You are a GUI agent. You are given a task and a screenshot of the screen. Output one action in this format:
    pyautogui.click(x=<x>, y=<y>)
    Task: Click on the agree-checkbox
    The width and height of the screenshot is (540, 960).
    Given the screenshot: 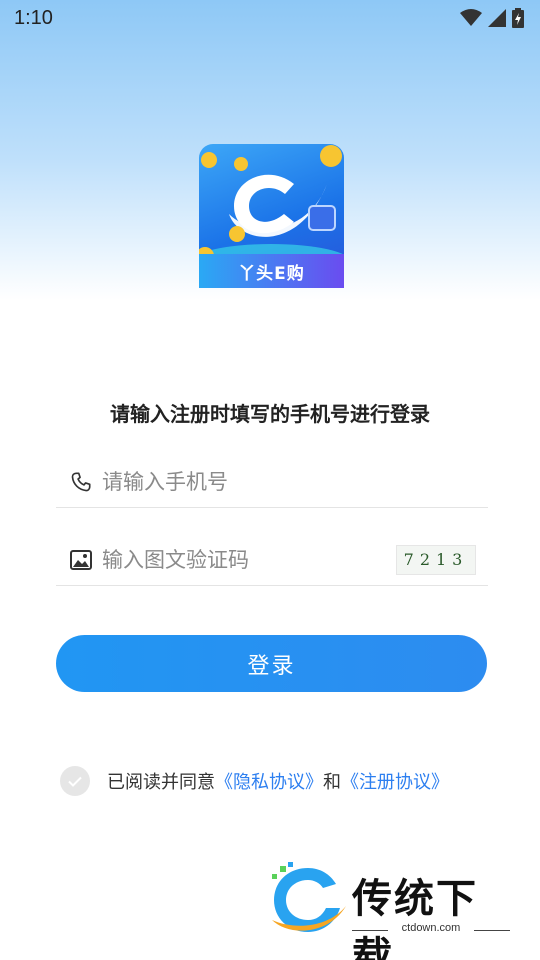 What is the action you would take?
    pyautogui.click(x=75, y=781)
    